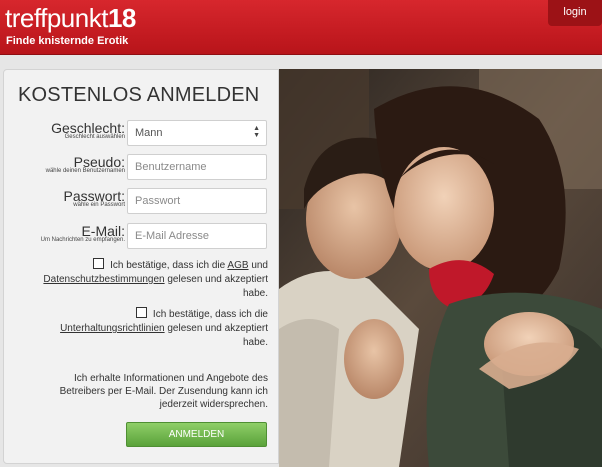  I want to click on email-input: E-Mail Adresse, so click(197, 236).